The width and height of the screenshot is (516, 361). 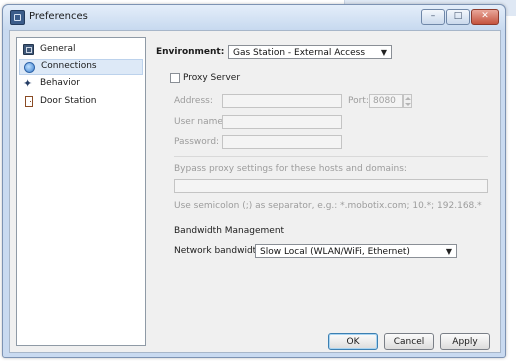 What do you see at coordinates (458, 17) in the screenshot?
I see `maximize-button: □` at bounding box center [458, 17].